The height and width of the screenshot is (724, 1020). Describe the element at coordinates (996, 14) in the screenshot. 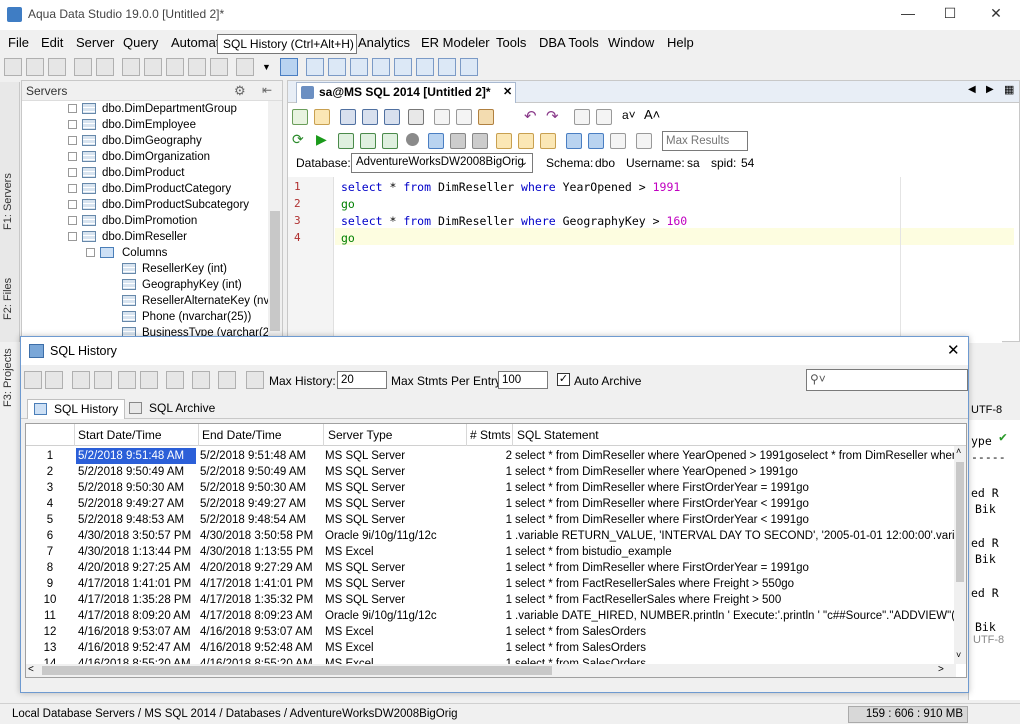

I see `close-button: ✕` at that location.